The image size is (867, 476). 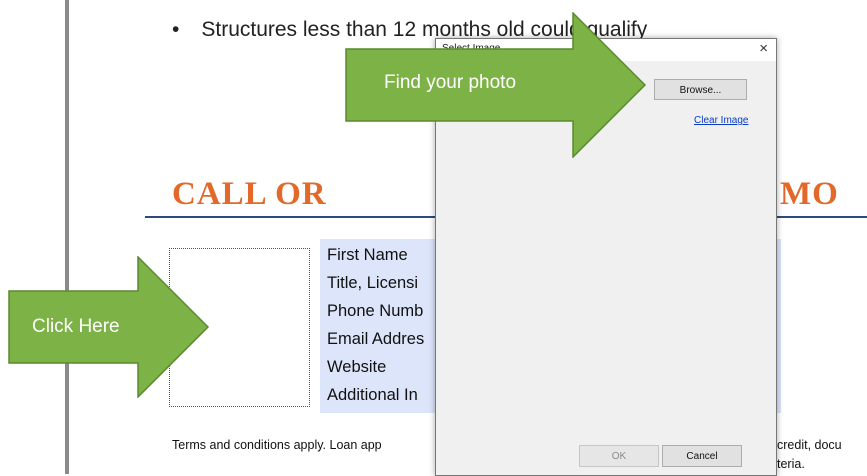 I want to click on banner-heading-right: MO, so click(x=809, y=194).